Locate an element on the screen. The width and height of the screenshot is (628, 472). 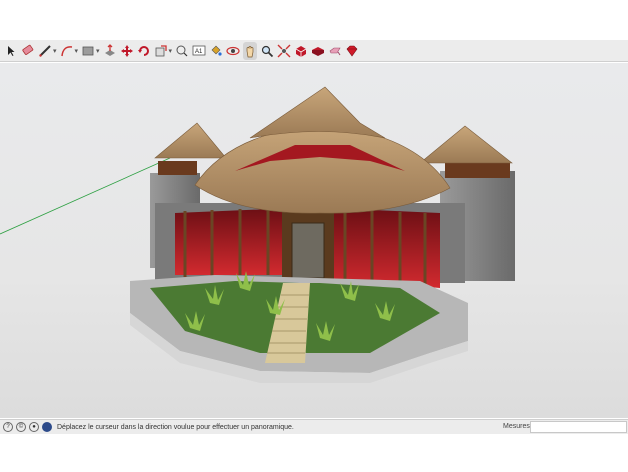
move-icon is located at coordinates (127, 51).